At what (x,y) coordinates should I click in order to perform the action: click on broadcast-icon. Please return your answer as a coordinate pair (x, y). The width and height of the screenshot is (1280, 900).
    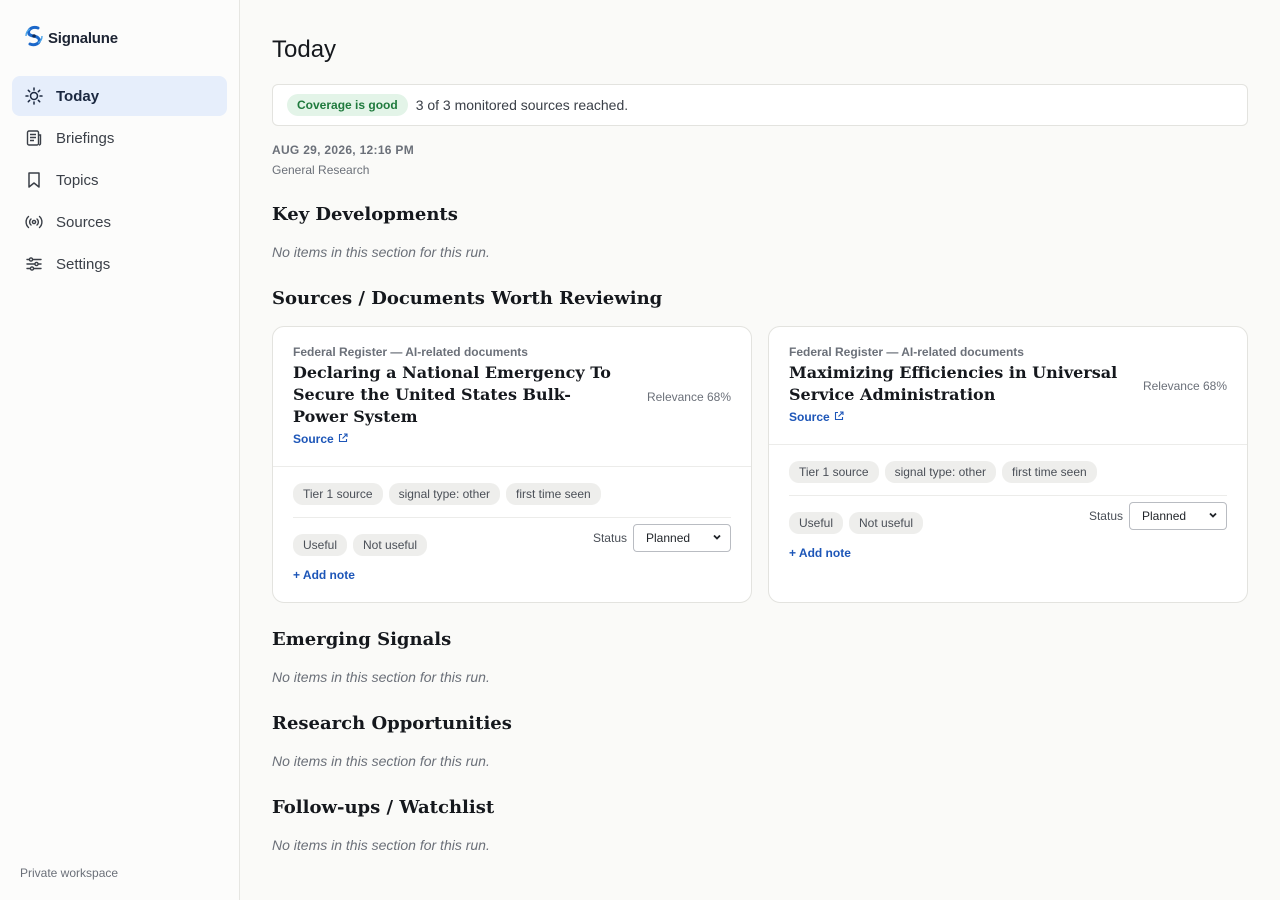
    Looking at the image, I should click on (34, 222).